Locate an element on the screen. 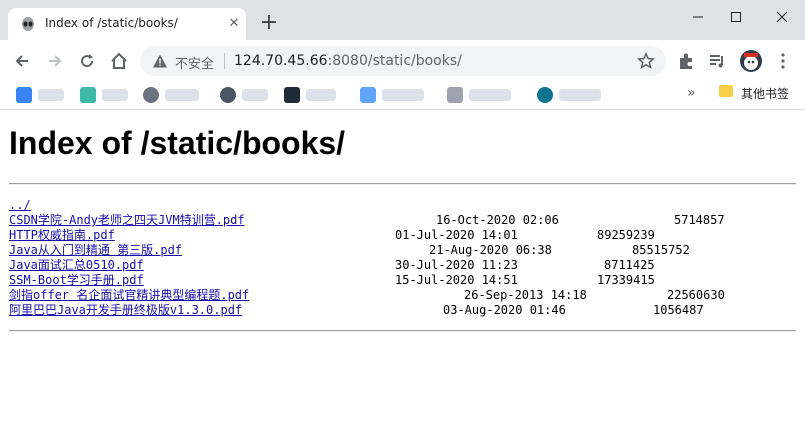 The height and width of the screenshot is (428, 805). page-title: Index of /static/books/ is located at coordinates (177, 143).